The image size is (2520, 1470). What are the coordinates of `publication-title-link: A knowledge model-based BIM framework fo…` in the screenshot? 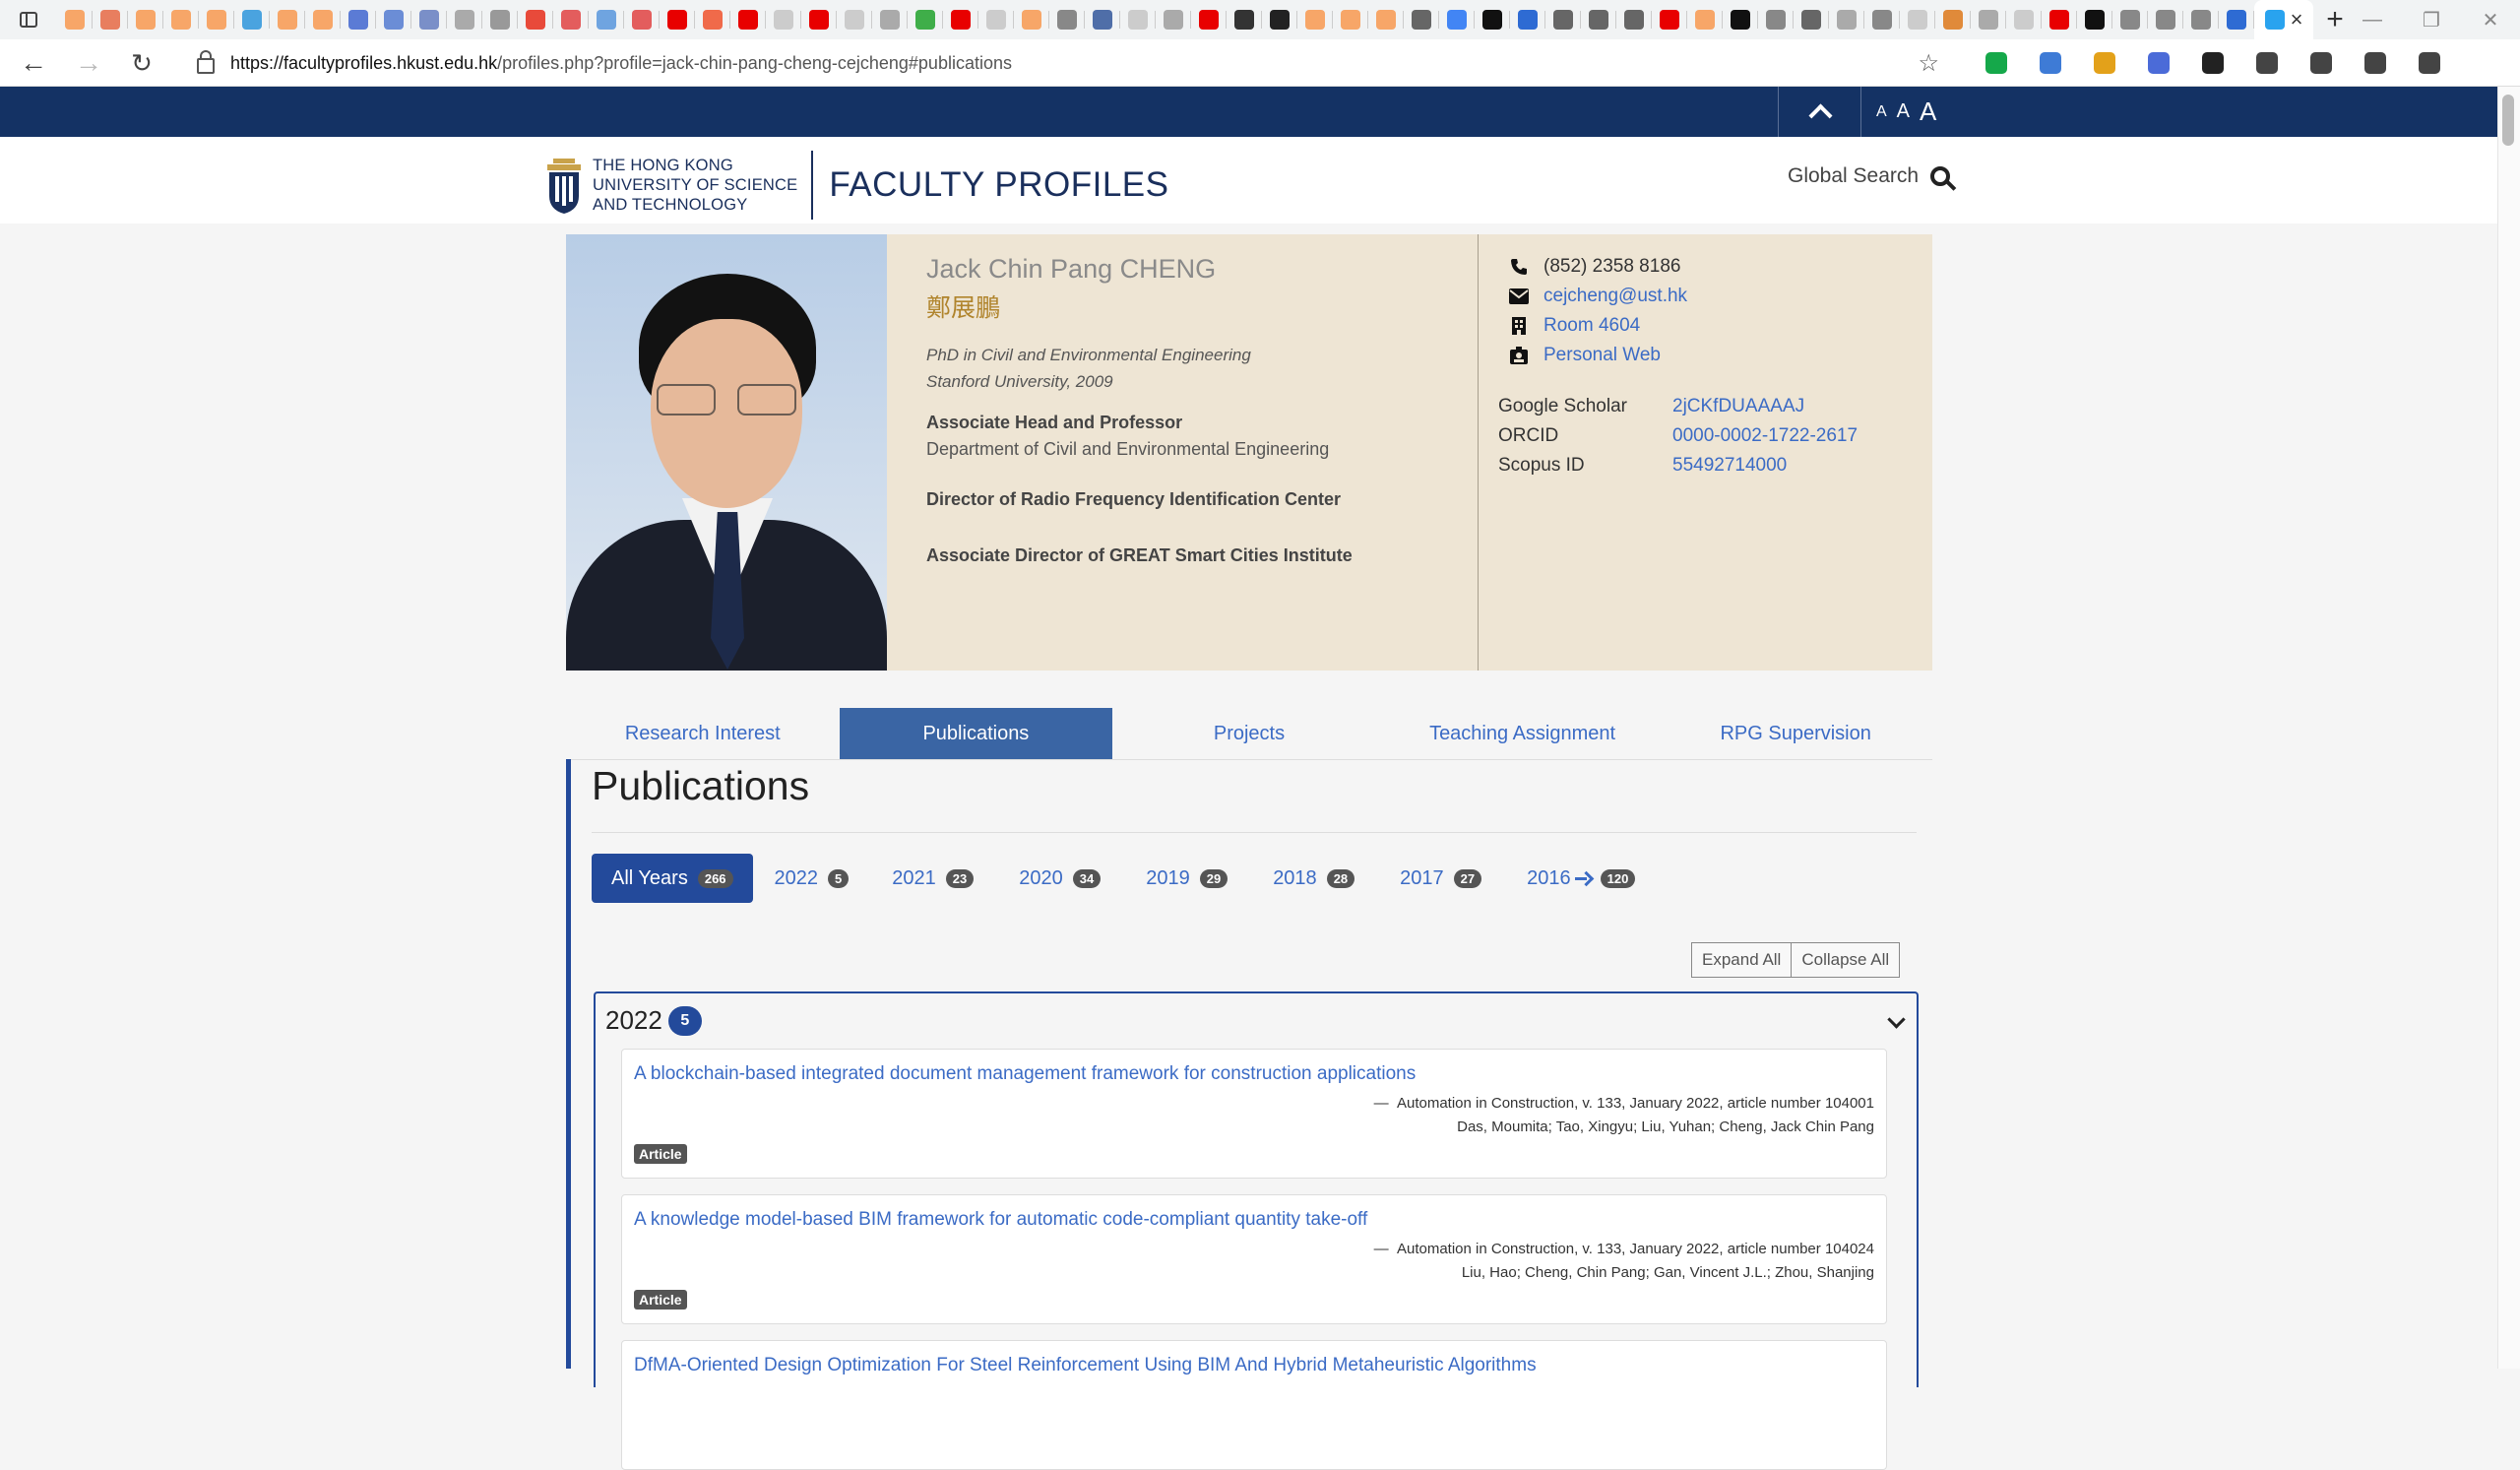 It's located at (1000, 1220).